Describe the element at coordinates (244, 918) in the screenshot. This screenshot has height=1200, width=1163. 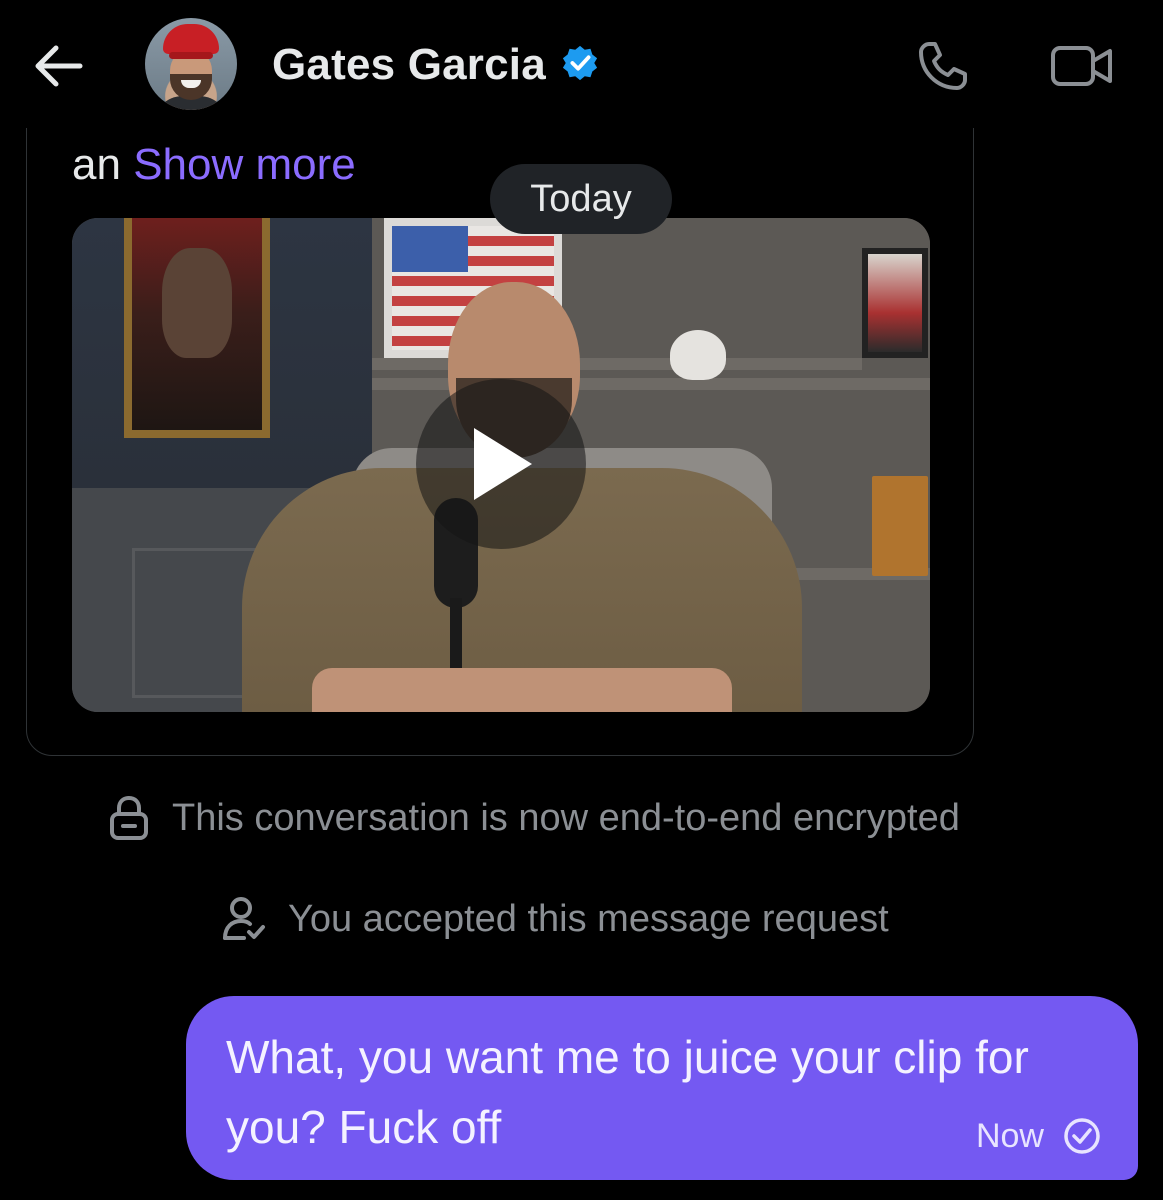
I see `person-check-icon` at that location.